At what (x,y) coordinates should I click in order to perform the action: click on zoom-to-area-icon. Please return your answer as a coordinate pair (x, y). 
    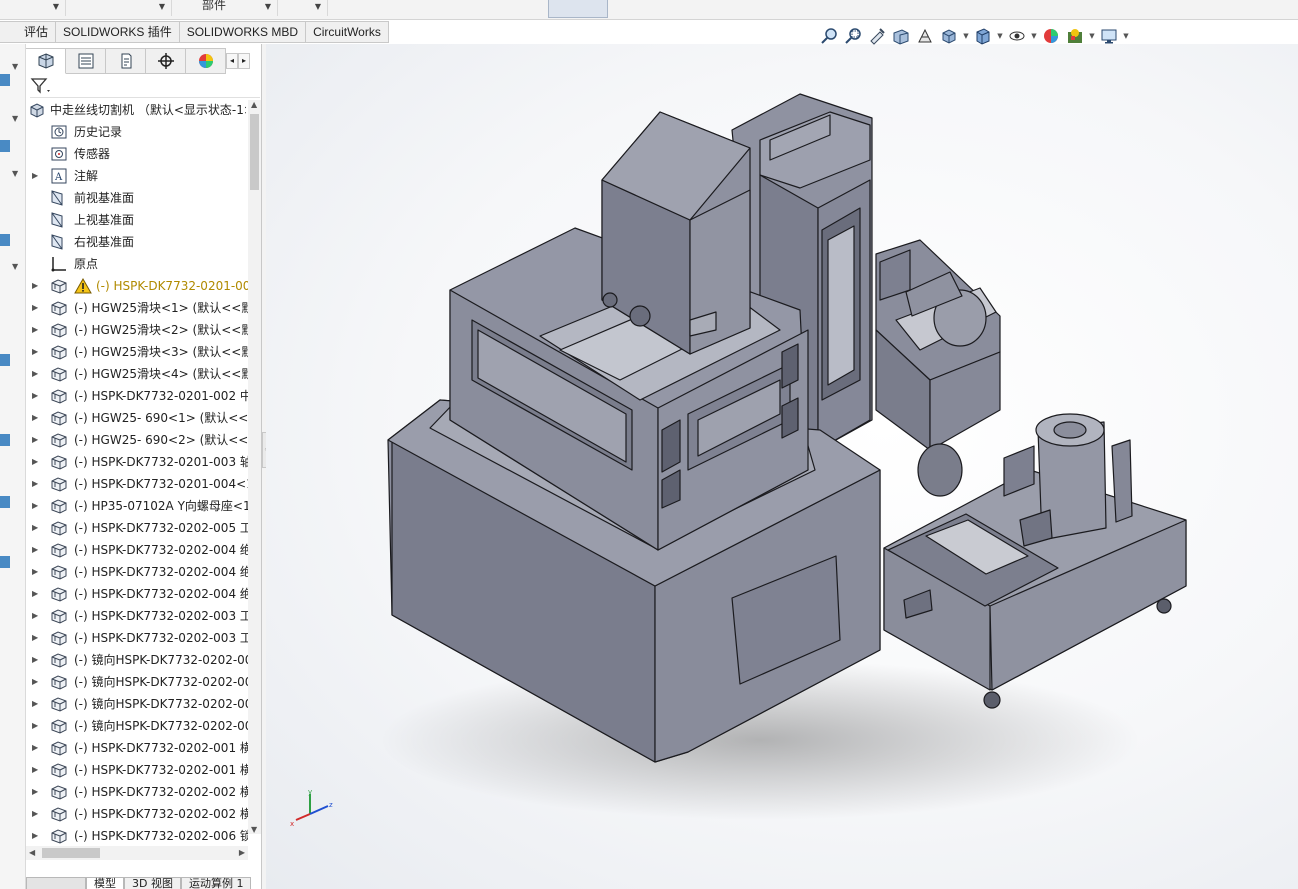
    Looking at the image, I should click on (853, 36).